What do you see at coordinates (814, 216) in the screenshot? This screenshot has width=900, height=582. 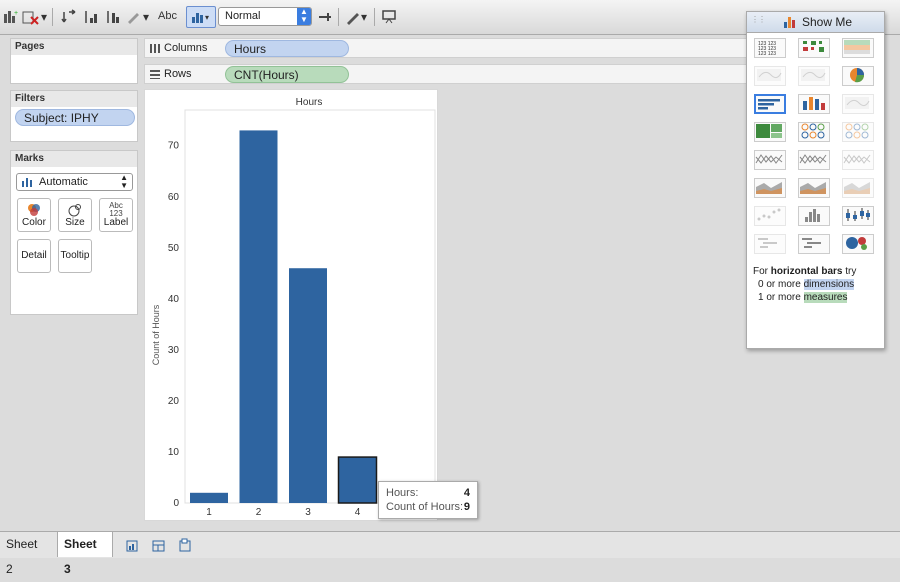 I see `histogram-icon` at bounding box center [814, 216].